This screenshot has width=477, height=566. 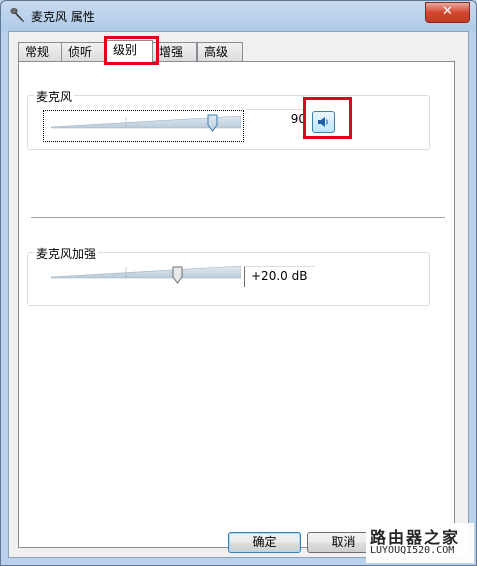 What do you see at coordinates (327, 118) in the screenshot?
I see `mute-highlight-box` at bounding box center [327, 118].